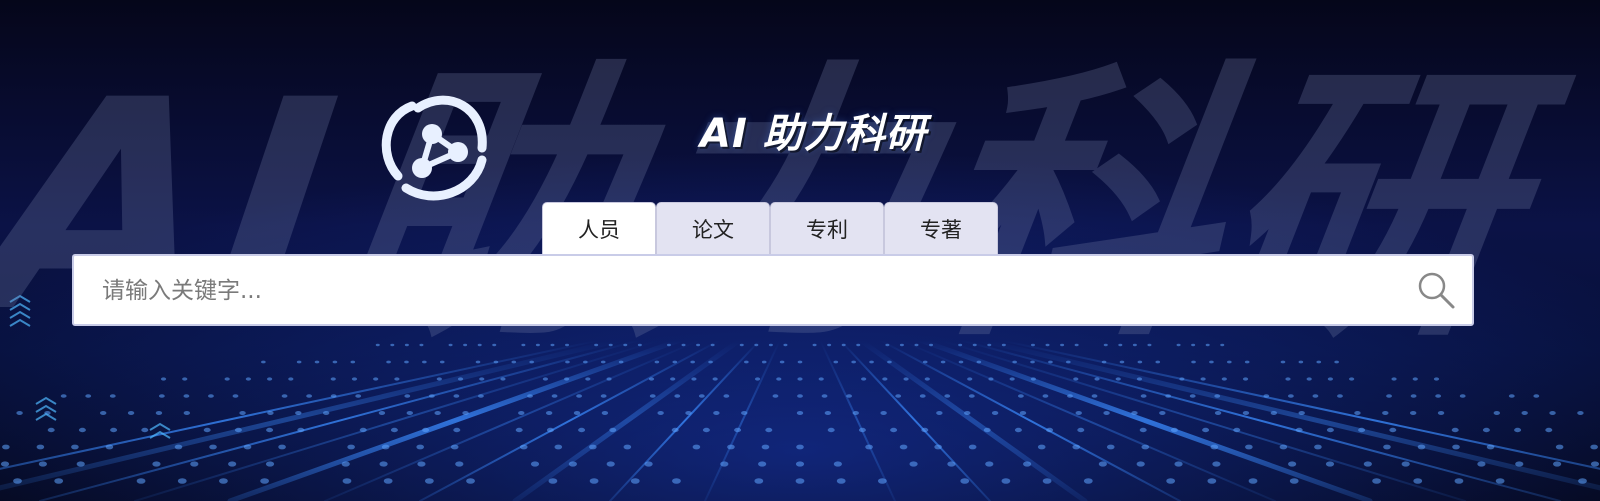  What do you see at coordinates (752, 291) in the screenshot?
I see `search-input` at bounding box center [752, 291].